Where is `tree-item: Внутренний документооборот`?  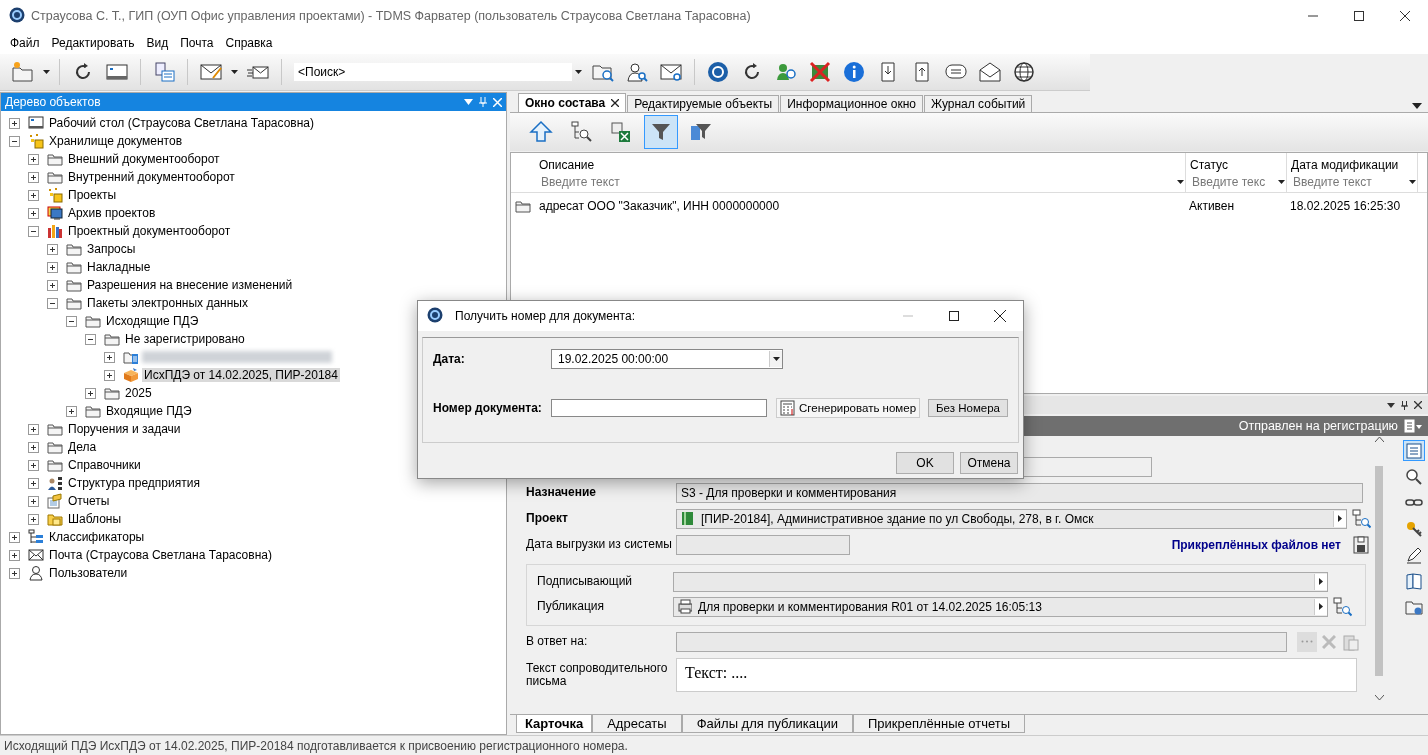
tree-item: Внутренний документооборот is located at coordinates (151, 177).